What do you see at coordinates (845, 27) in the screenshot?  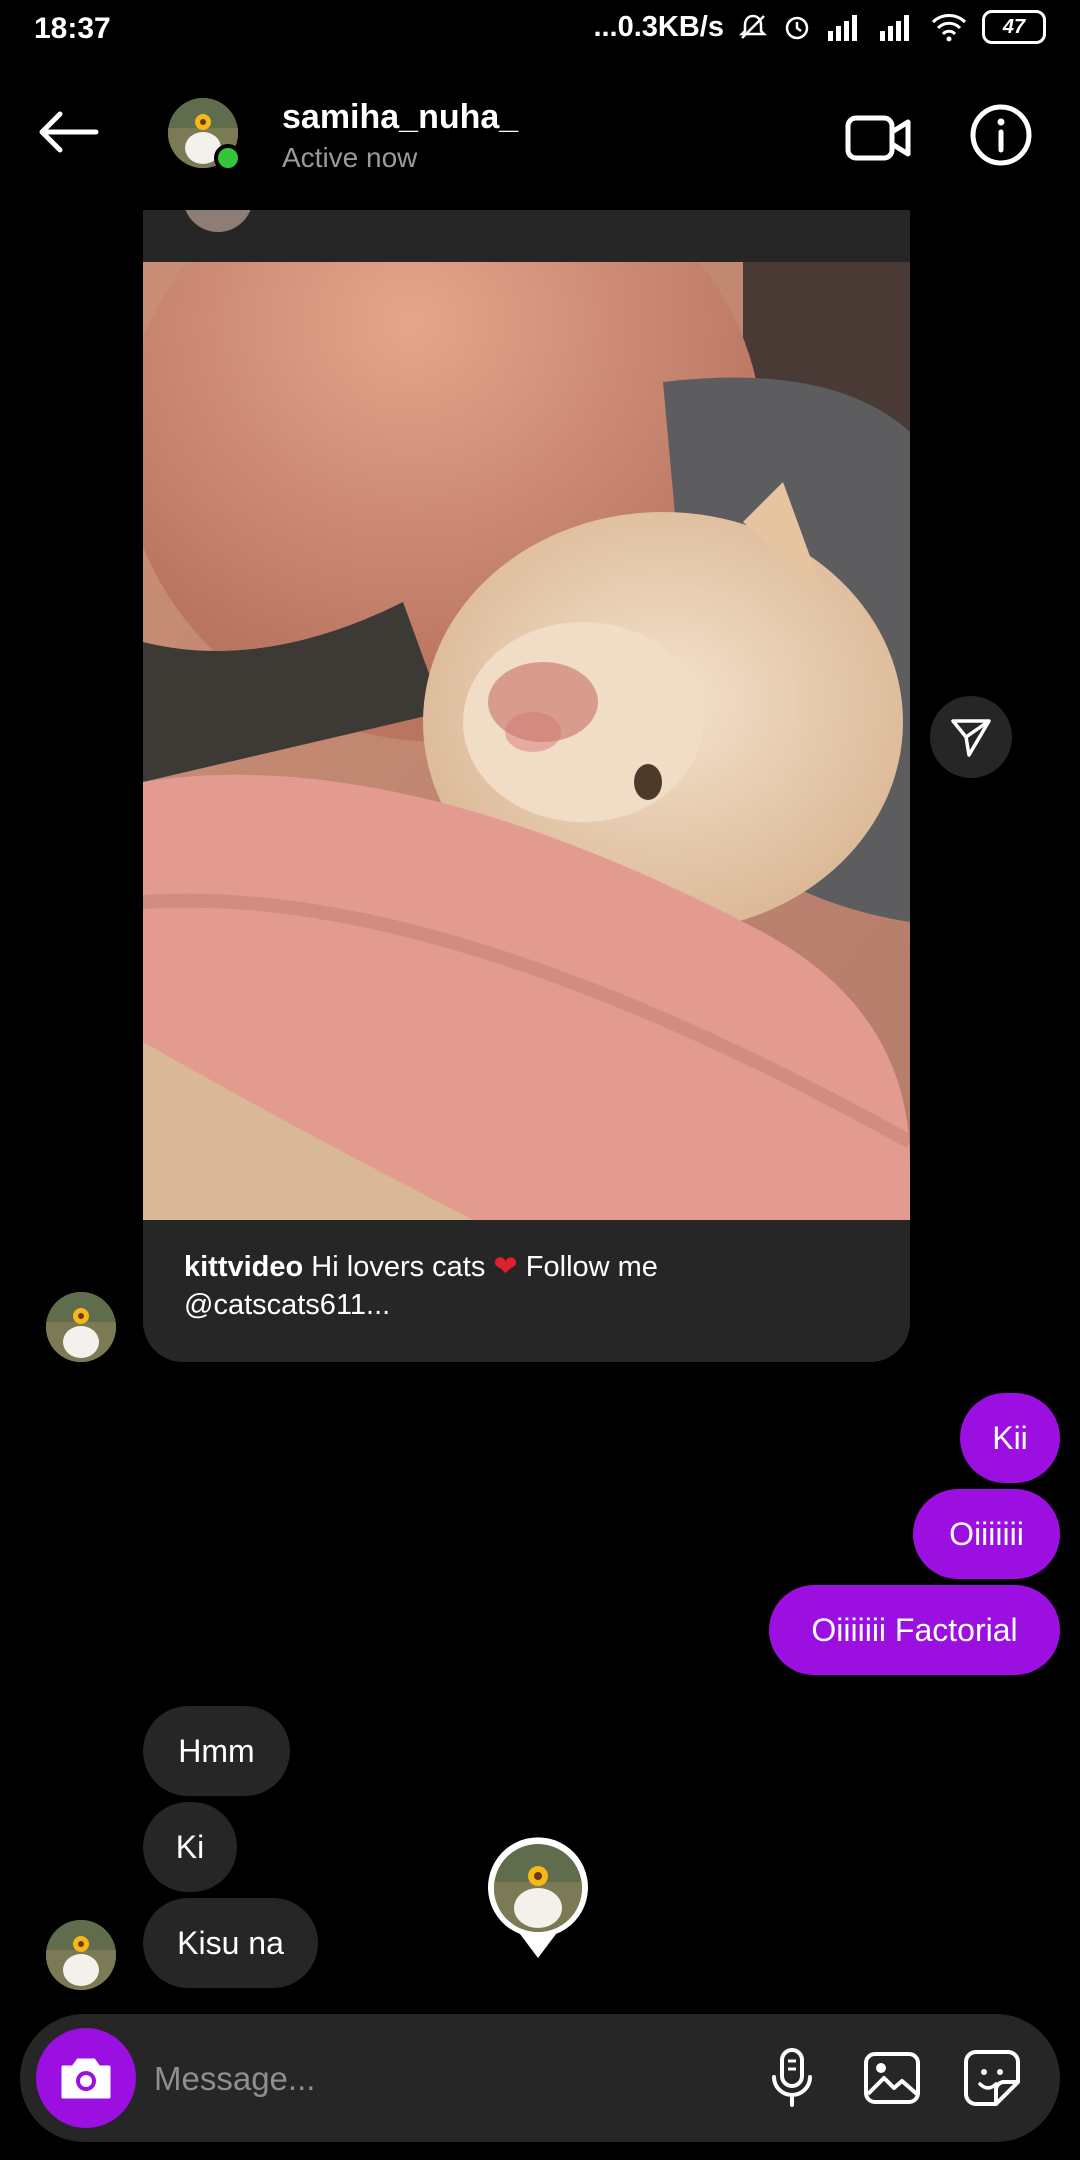 I see `signal-icon` at bounding box center [845, 27].